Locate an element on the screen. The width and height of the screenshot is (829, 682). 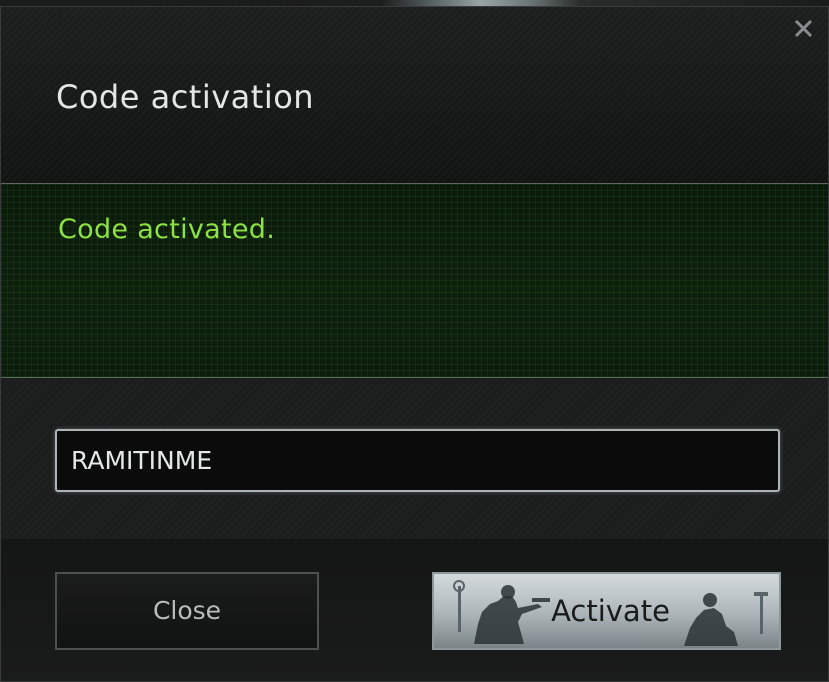
activate-button: Activate is located at coordinates (606, 611).